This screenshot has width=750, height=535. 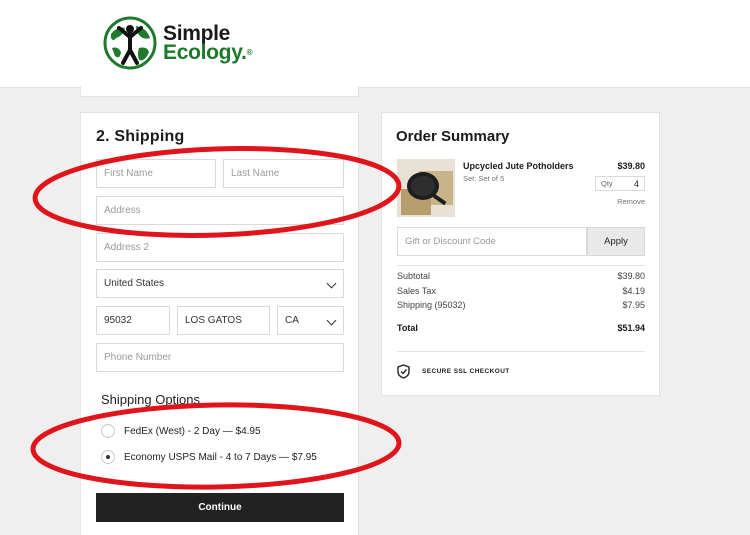 What do you see at coordinates (633, 291) in the screenshot?
I see `line-value: $4.19` at bounding box center [633, 291].